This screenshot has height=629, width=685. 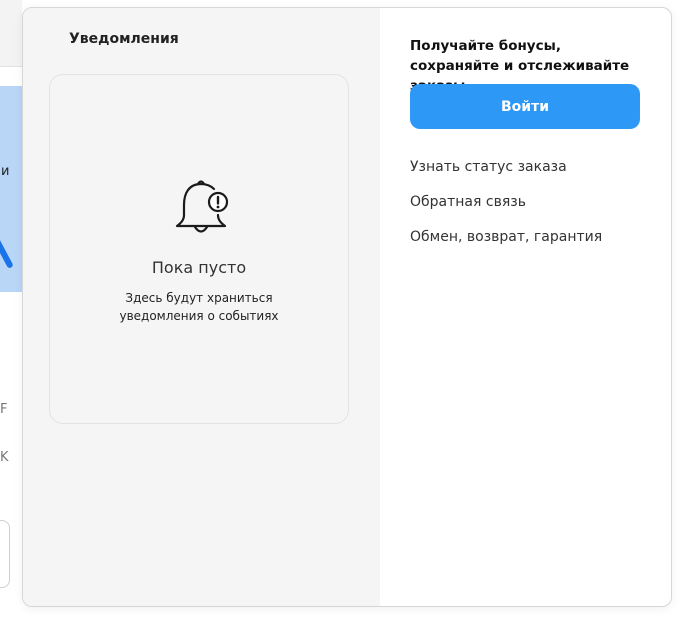 I want to click on background-card-fragment, so click(x=5, y=554).